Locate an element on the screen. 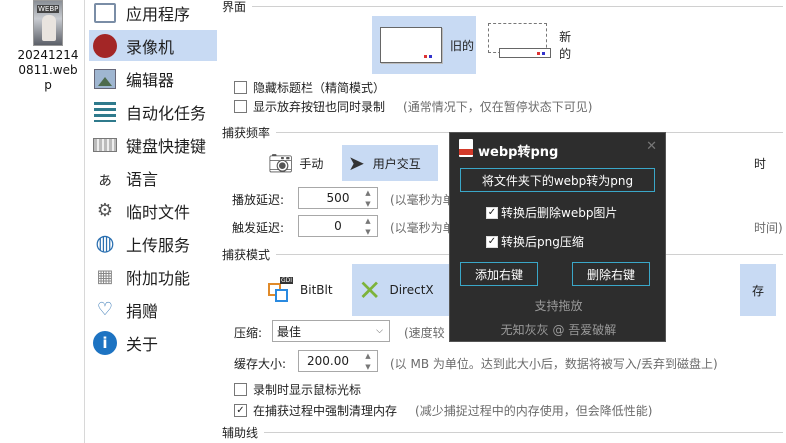  sidebar-item-shortcuts: 键盘快捷键 is located at coordinates (153, 144).